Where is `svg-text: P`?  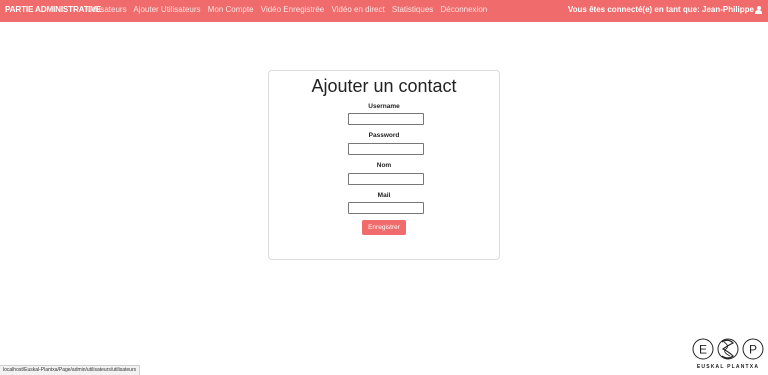
svg-text: P is located at coordinates (753, 350).